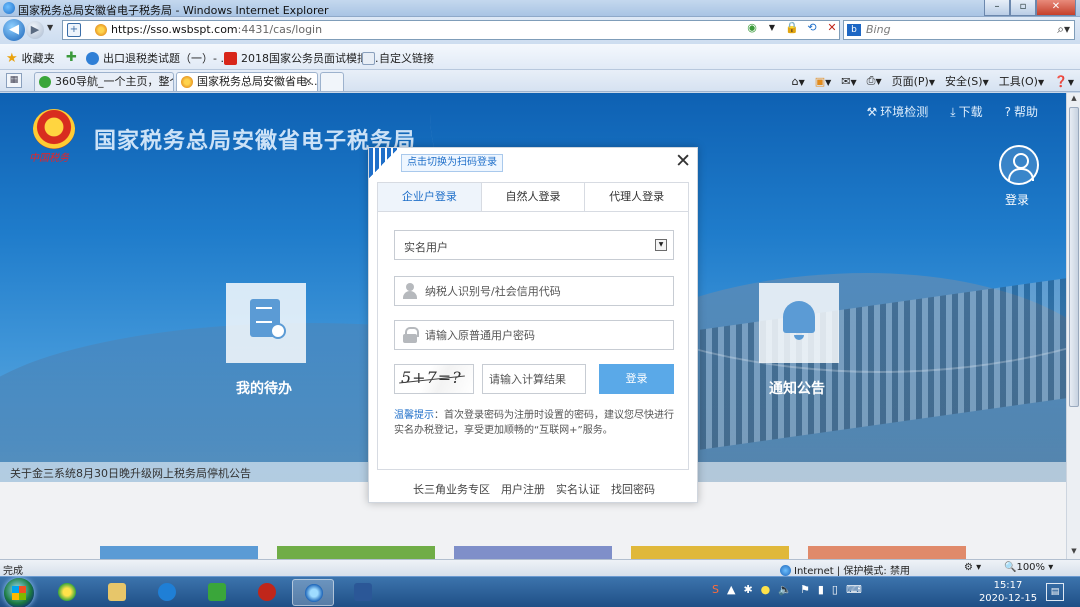  I want to click on todo-label: 我的待办, so click(264, 388).